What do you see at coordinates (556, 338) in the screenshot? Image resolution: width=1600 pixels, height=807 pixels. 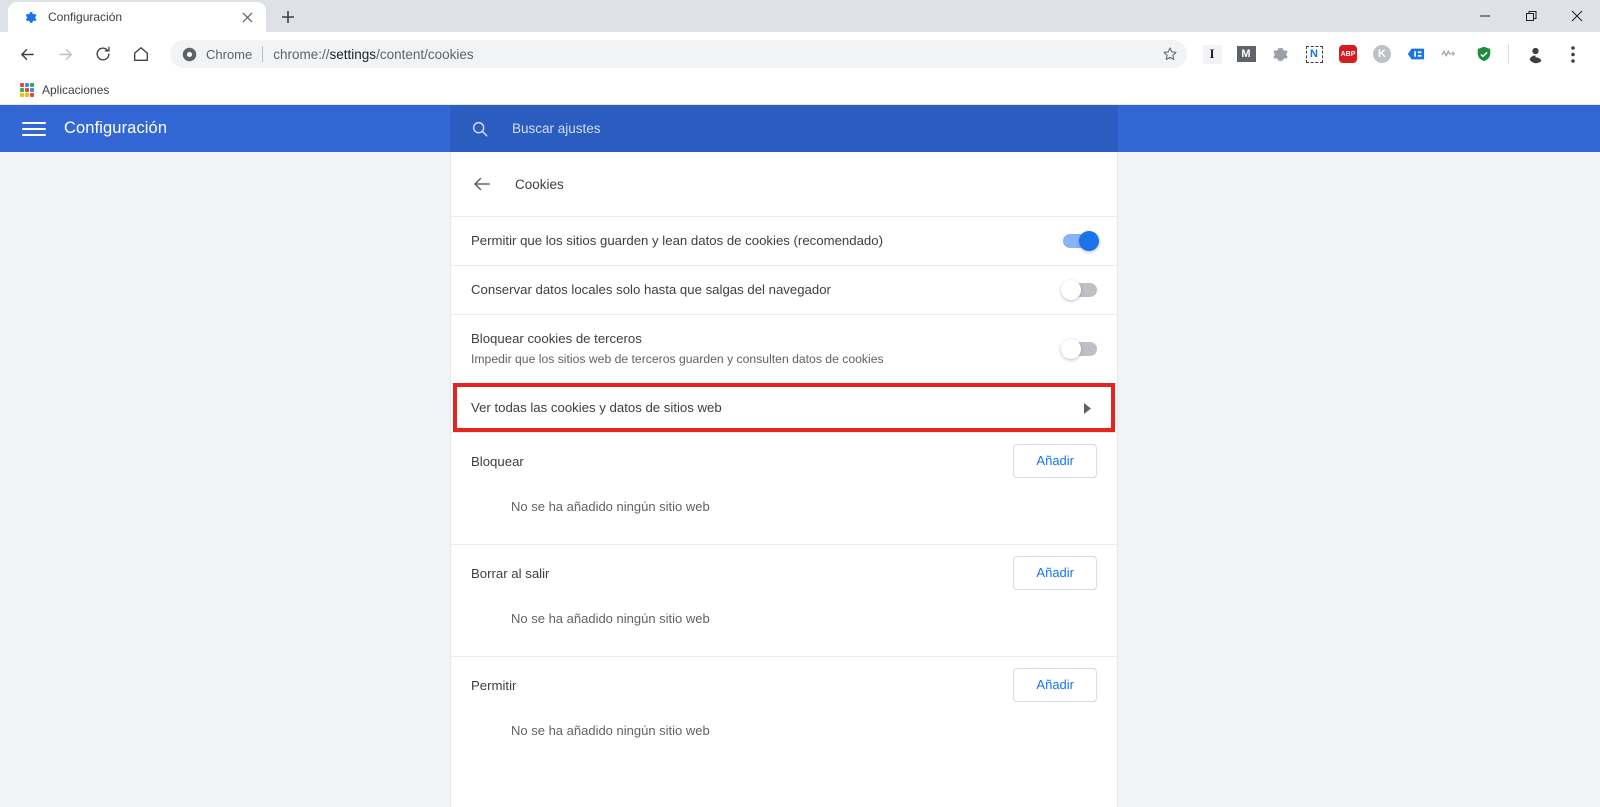 I see `row-title: Bloquear cookies de terceros` at bounding box center [556, 338].